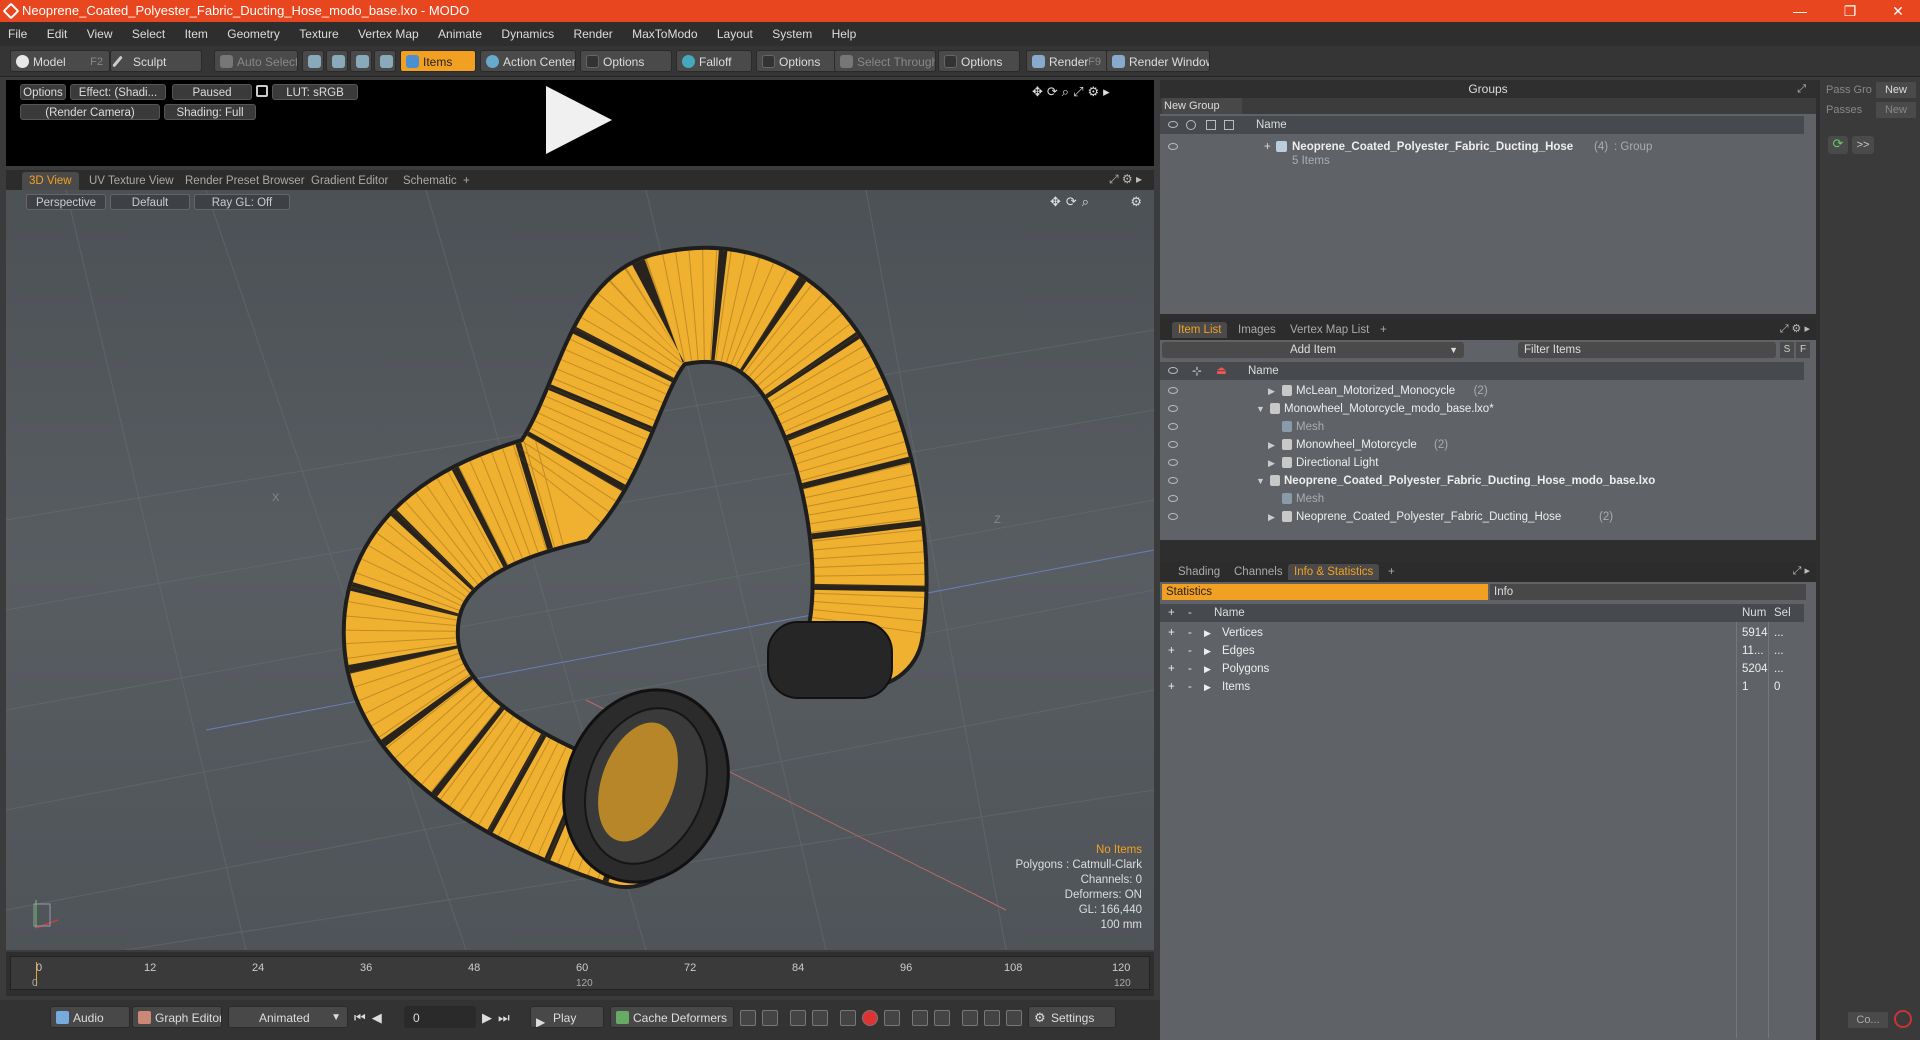 The width and height of the screenshot is (1920, 1040). Describe the element at coordinates (1197, 371) in the screenshot. I see `lock-column-icon: ⊹` at that location.